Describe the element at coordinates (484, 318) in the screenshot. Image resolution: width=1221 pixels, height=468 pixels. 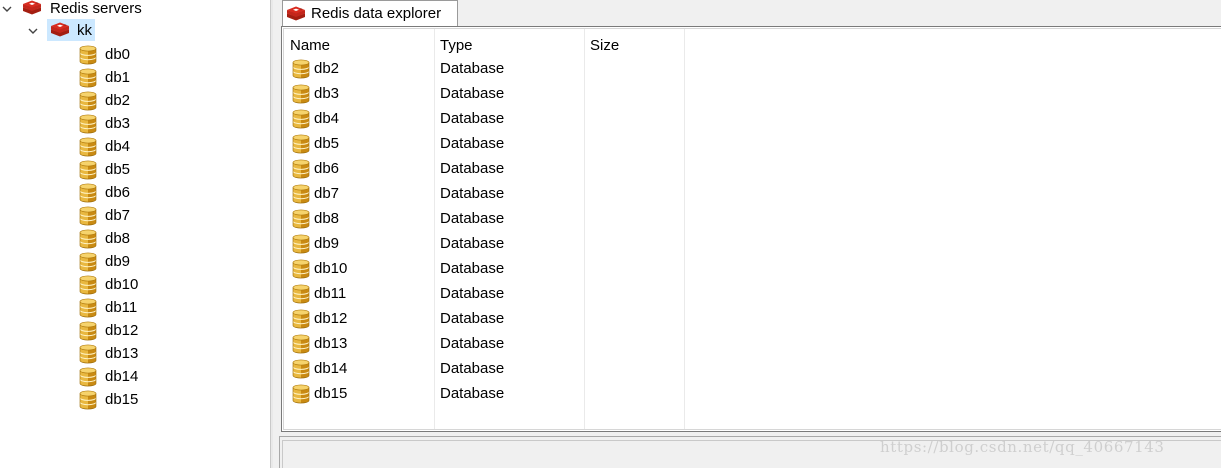
I see `table-row: db12 Database` at that location.